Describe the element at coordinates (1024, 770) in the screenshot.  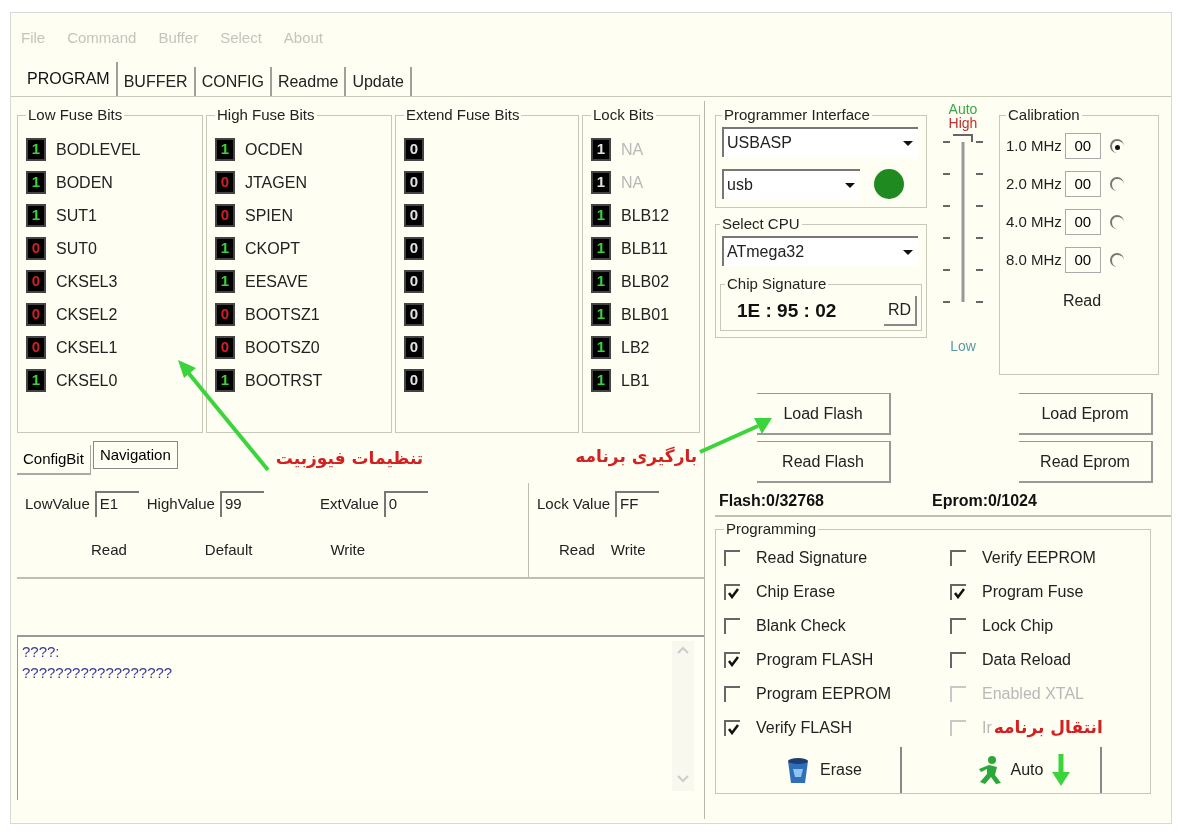
I see `action-button: Auto` at that location.